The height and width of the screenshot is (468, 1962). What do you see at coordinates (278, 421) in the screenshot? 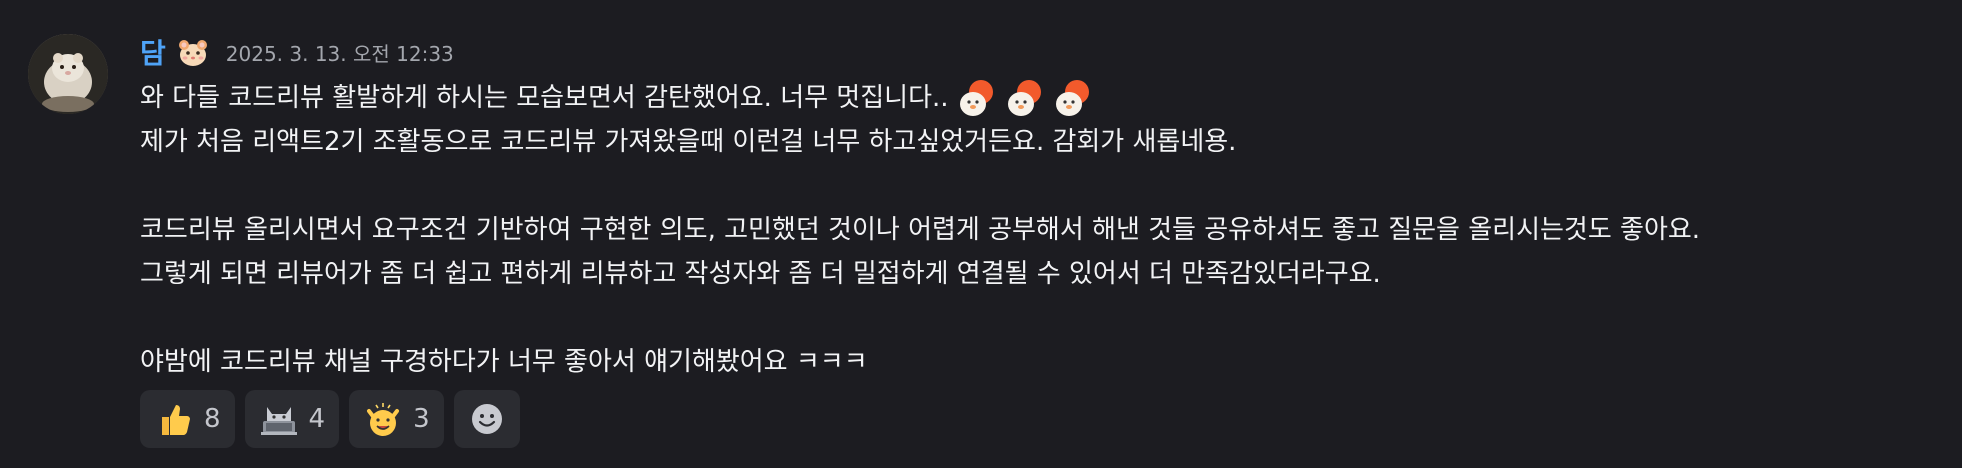
I see `cat-laptop-emote-icon` at bounding box center [278, 421].